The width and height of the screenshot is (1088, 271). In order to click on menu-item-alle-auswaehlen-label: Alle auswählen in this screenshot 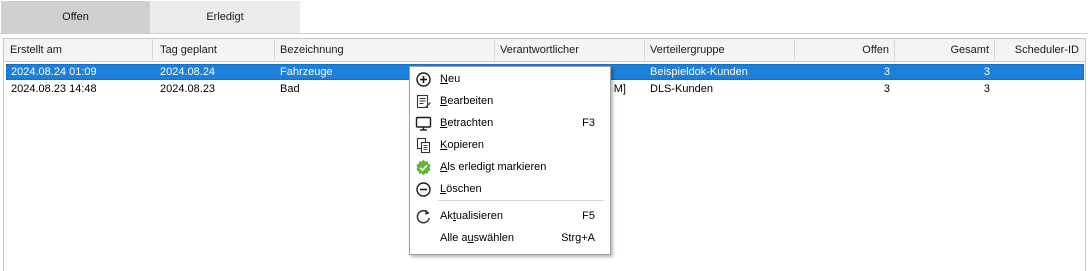, I will do `click(477, 238)`.